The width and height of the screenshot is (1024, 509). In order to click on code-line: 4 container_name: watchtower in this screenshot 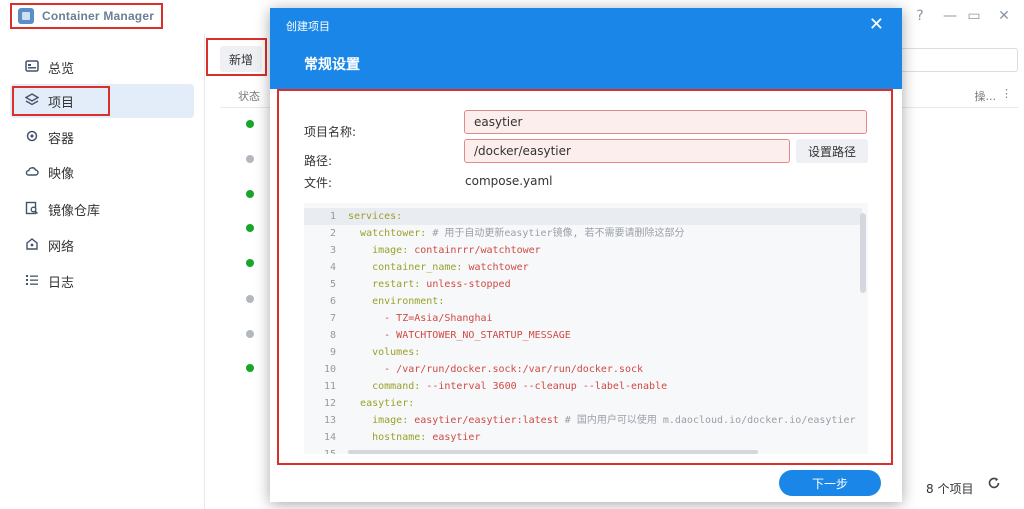, I will do `click(583, 267)`.